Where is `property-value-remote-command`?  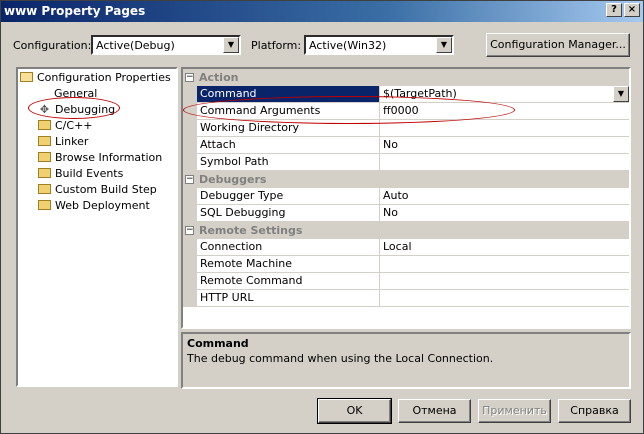
property-value-remote-command is located at coordinates (504, 281).